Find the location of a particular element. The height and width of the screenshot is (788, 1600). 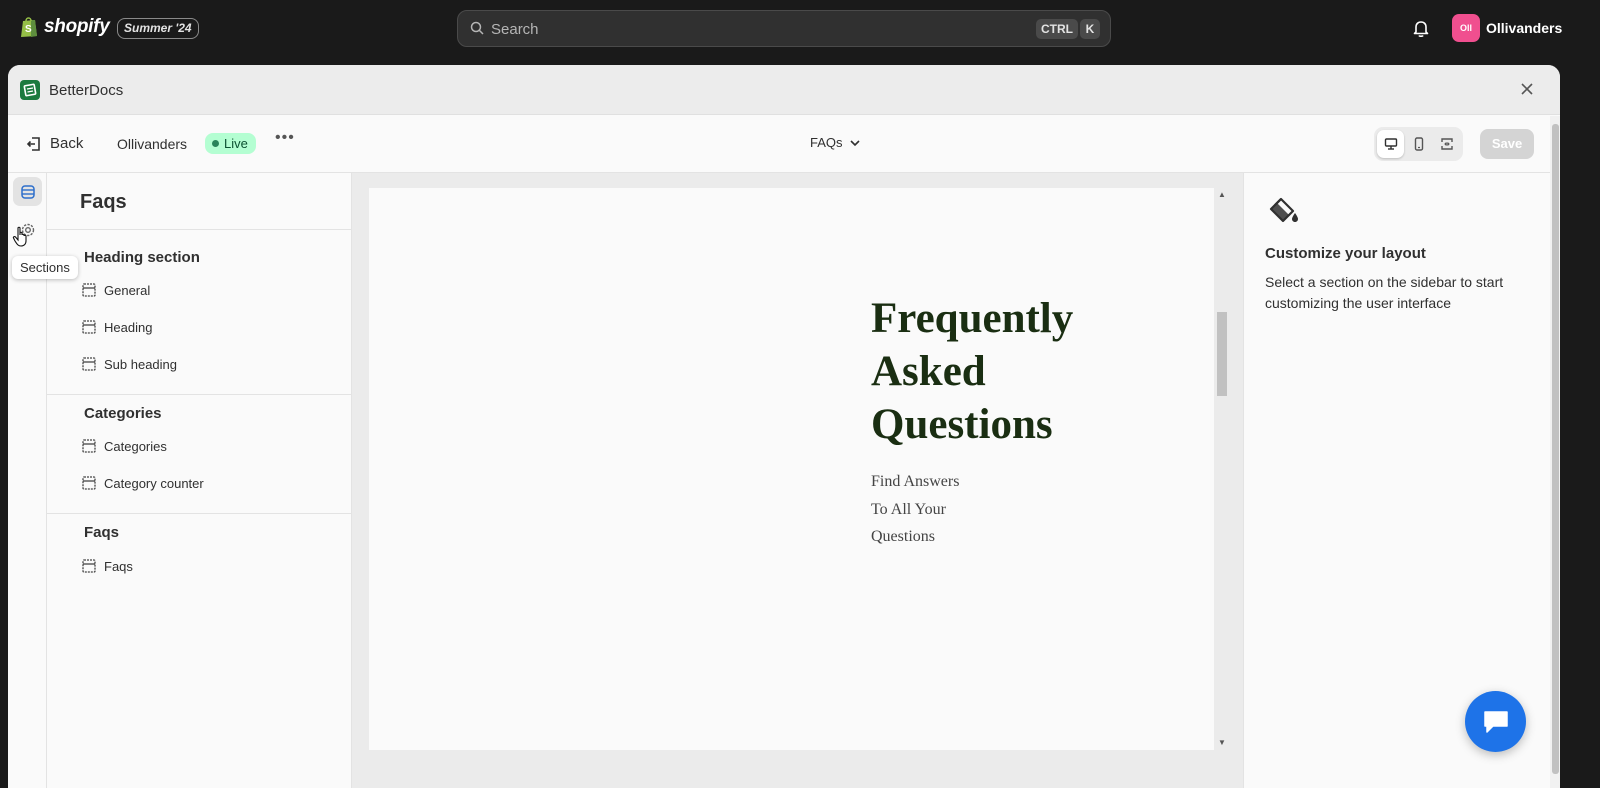

page-selector-label: FAQs is located at coordinates (826, 142).